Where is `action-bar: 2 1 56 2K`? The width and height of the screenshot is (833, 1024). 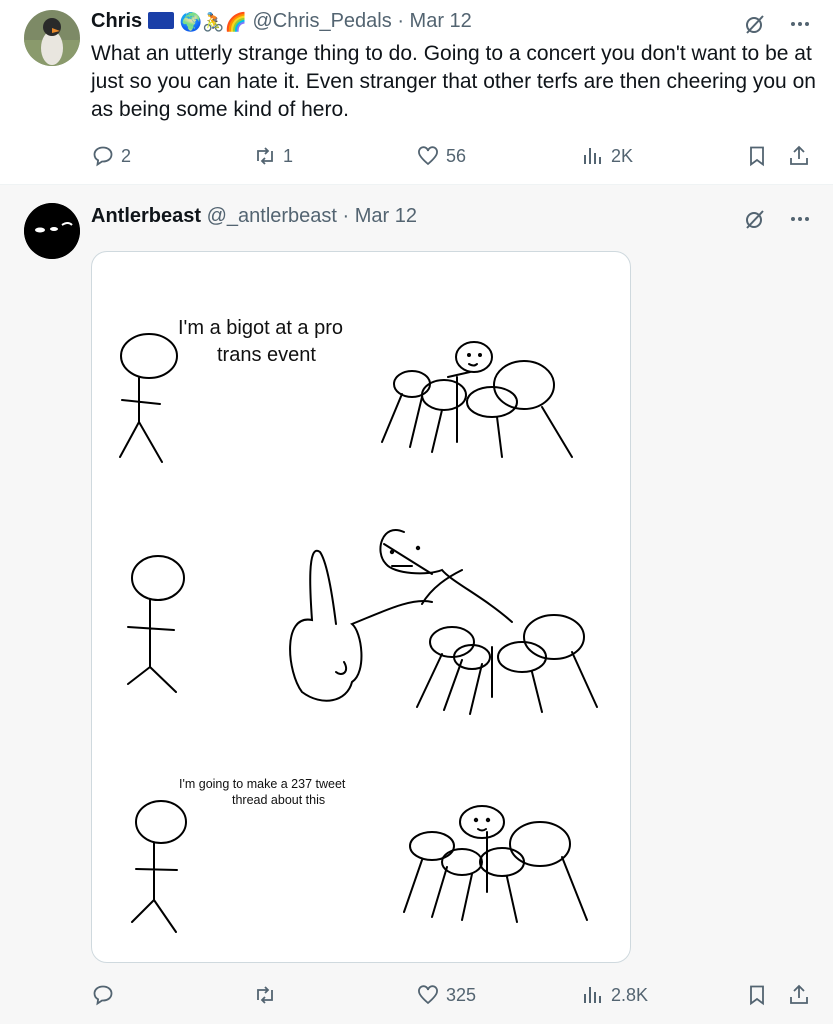
action-bar: 2 1 56 2K is located at coordinates (451, 156).